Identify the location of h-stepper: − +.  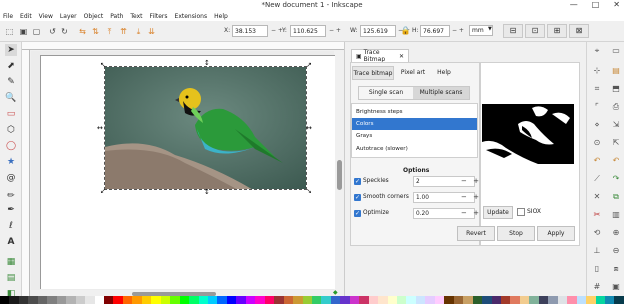
(458, 30).